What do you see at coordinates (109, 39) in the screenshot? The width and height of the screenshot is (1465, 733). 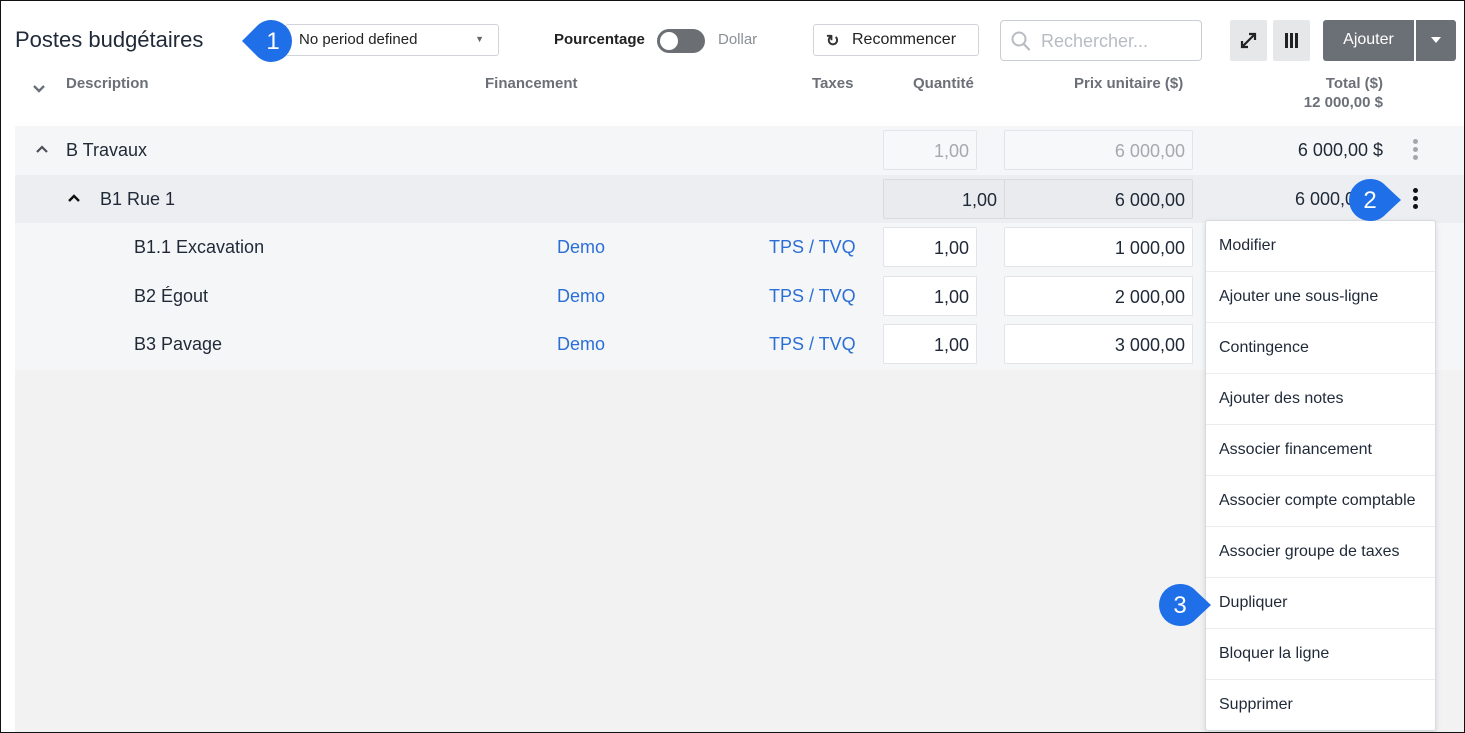 I see `page-title: Postes budgétaires` at bounding box center [109, 39].